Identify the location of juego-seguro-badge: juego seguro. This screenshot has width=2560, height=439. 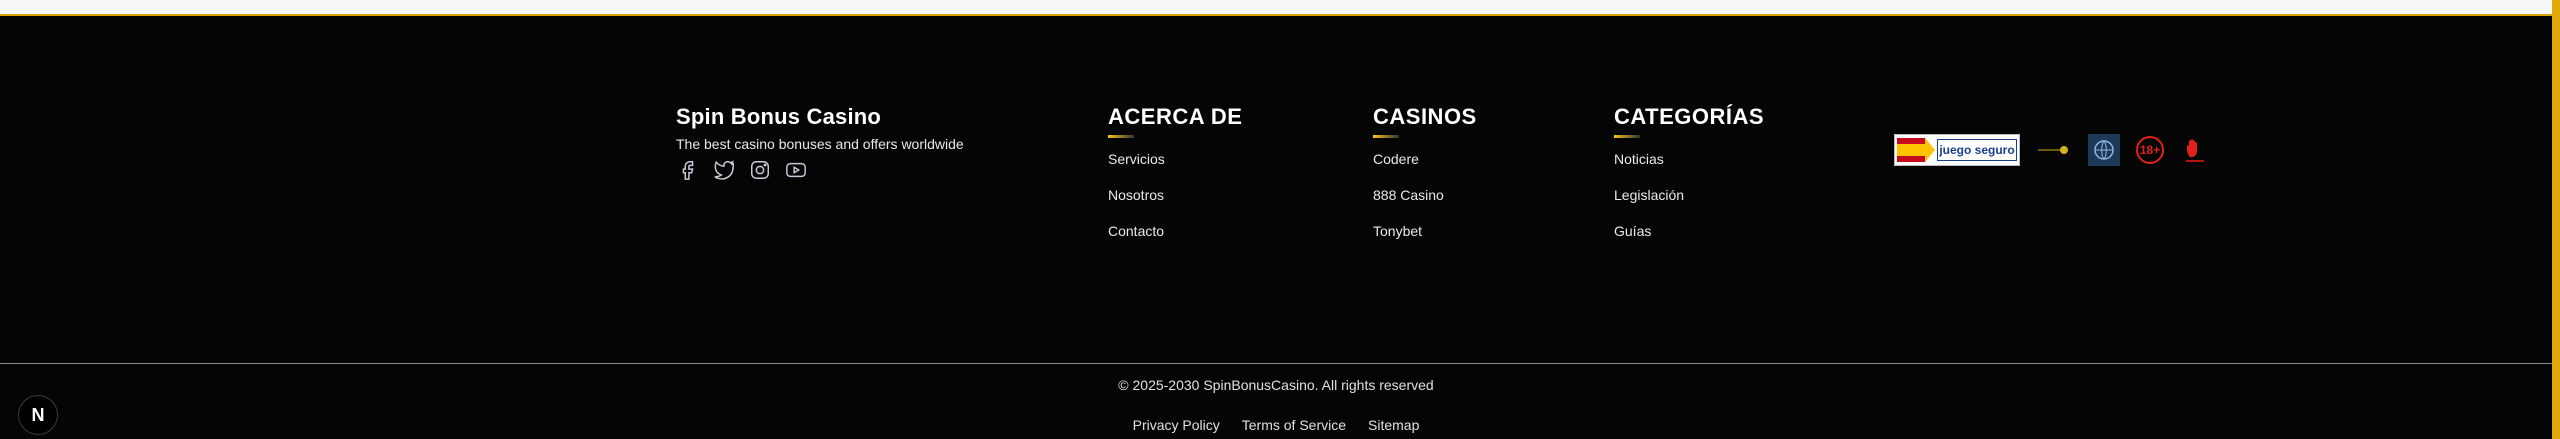
(1957, 150).